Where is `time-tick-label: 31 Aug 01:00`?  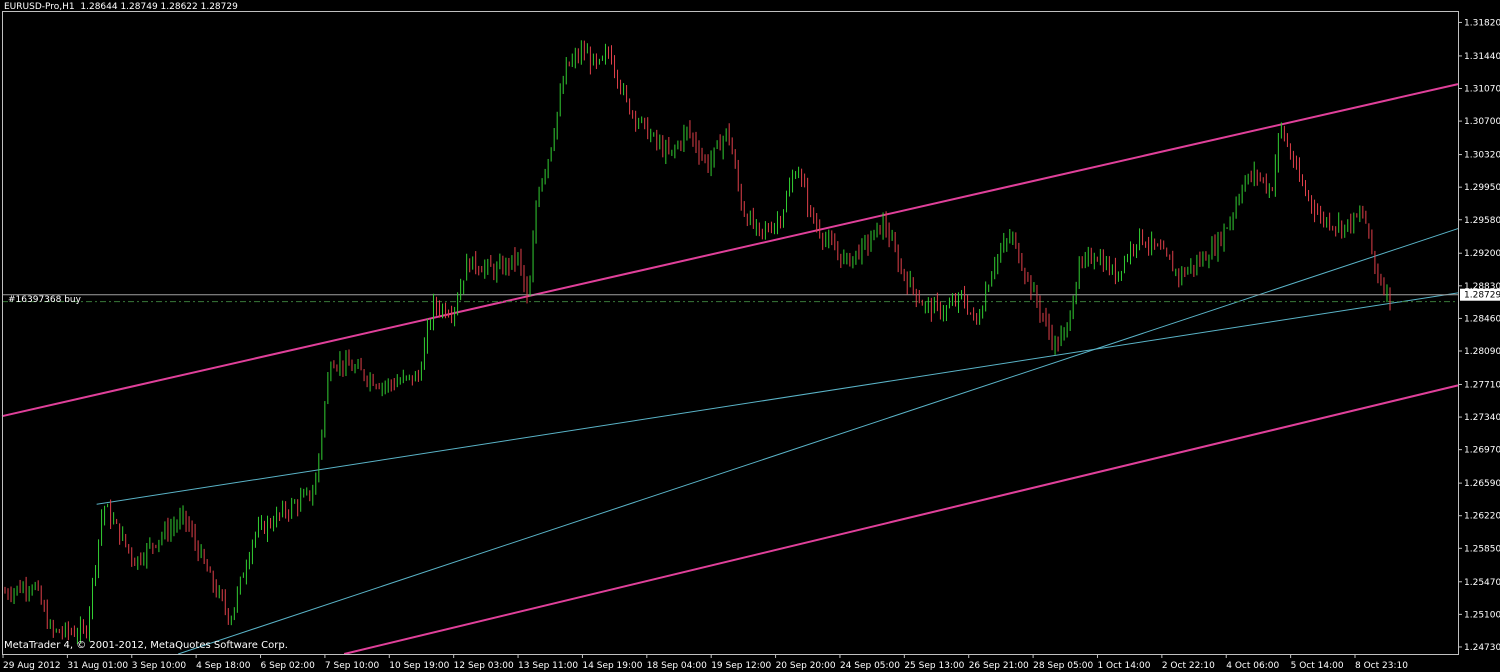
time-tick-label: 31 Aug 01:00 is located at coordinates (97, 666).